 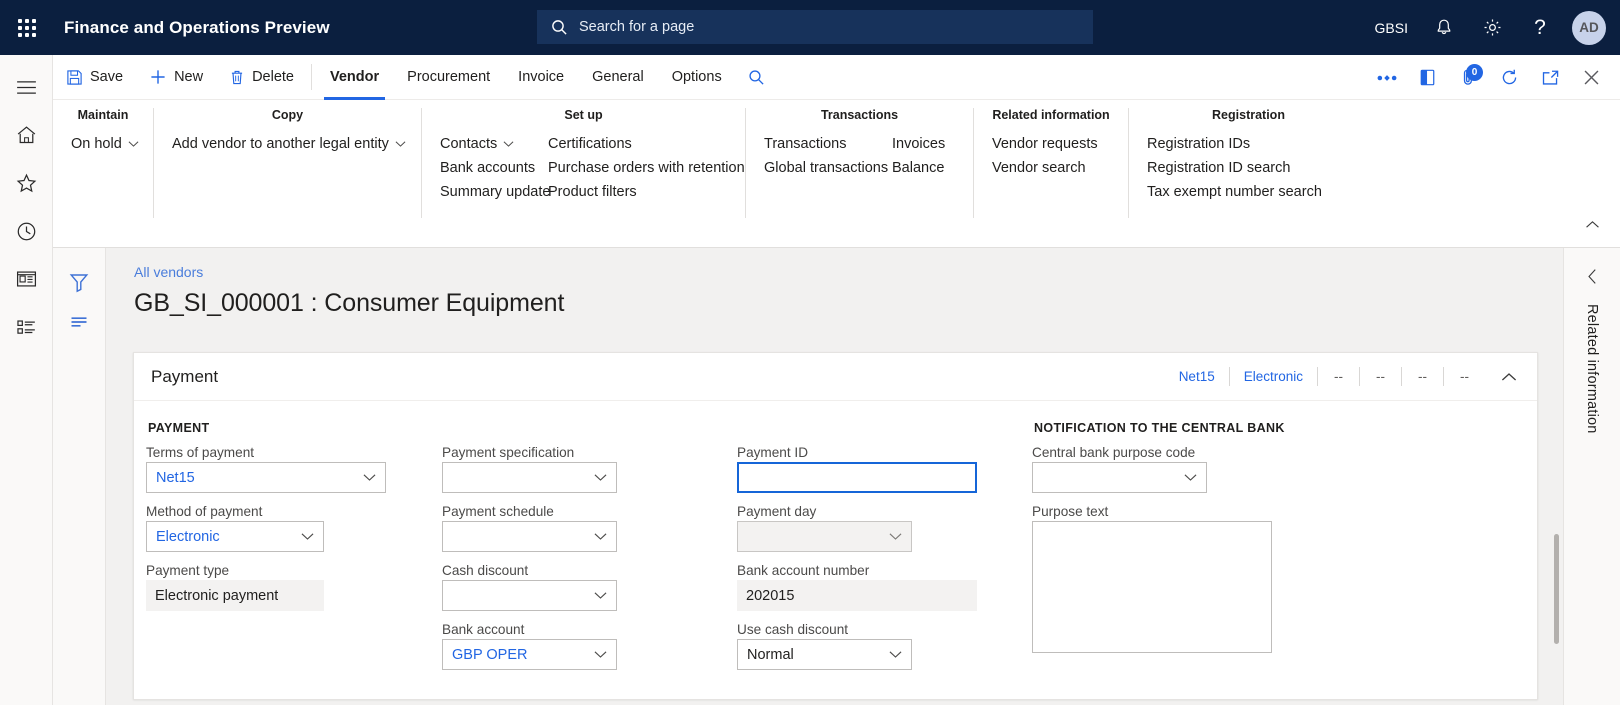 I want to click on field-bank-account-number: Bank account number 202015, so click(x=876, y=587).